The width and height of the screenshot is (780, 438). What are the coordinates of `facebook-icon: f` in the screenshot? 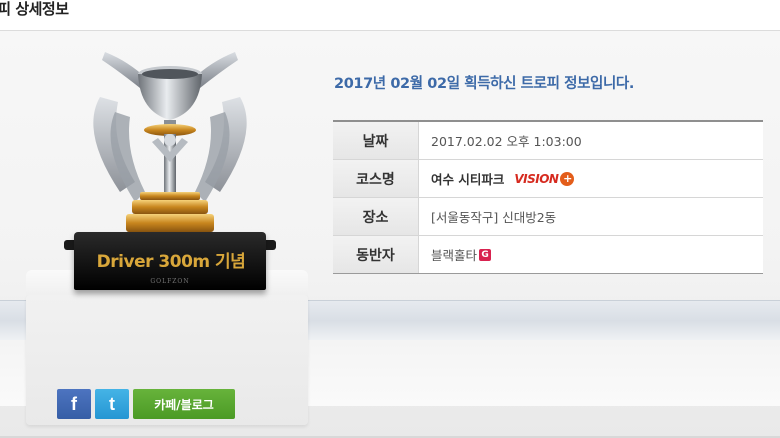 It's located at (74, 403).